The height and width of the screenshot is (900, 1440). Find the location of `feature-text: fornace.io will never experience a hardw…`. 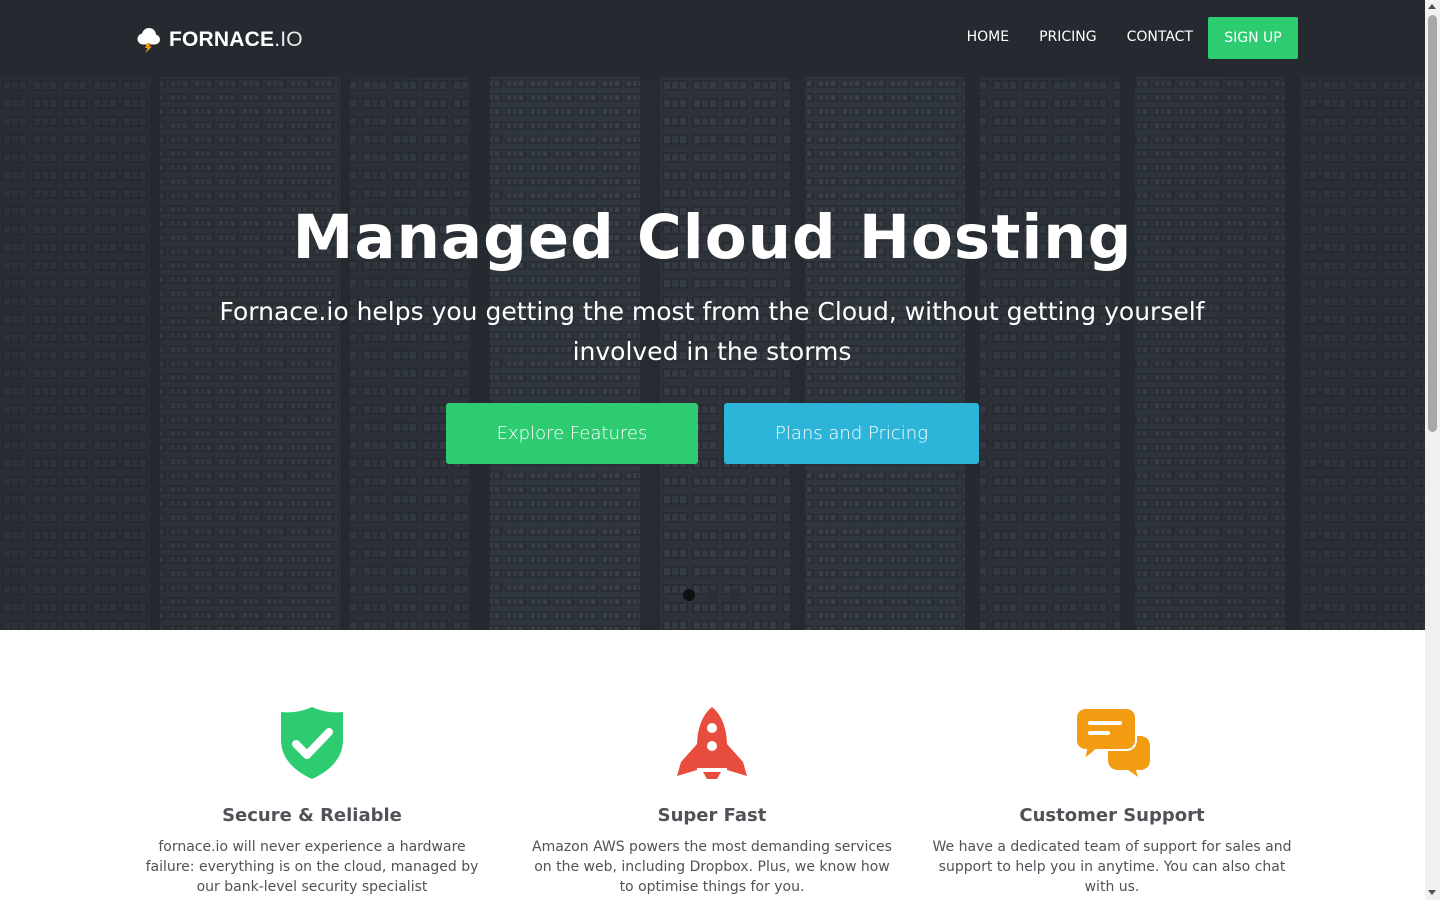

feature-text: fornace.io will never experience a hardw… is located at coordinates (312, 867).